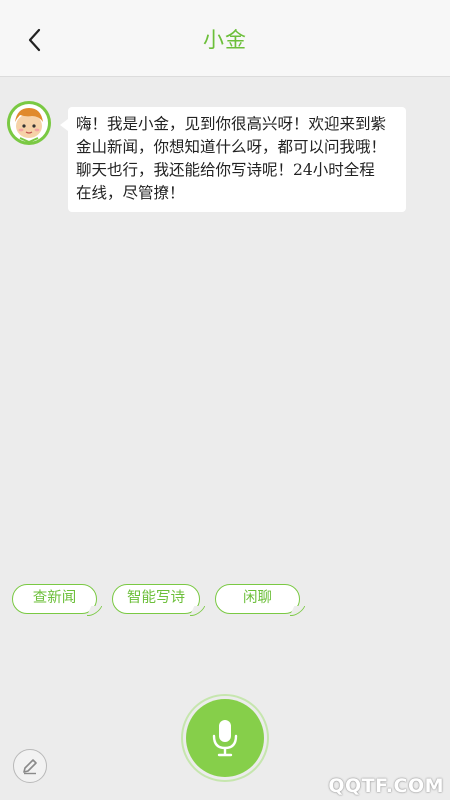 The width and height of the screenshot is (450, 800). I want to click on pencil-icon, so click(30, 767).